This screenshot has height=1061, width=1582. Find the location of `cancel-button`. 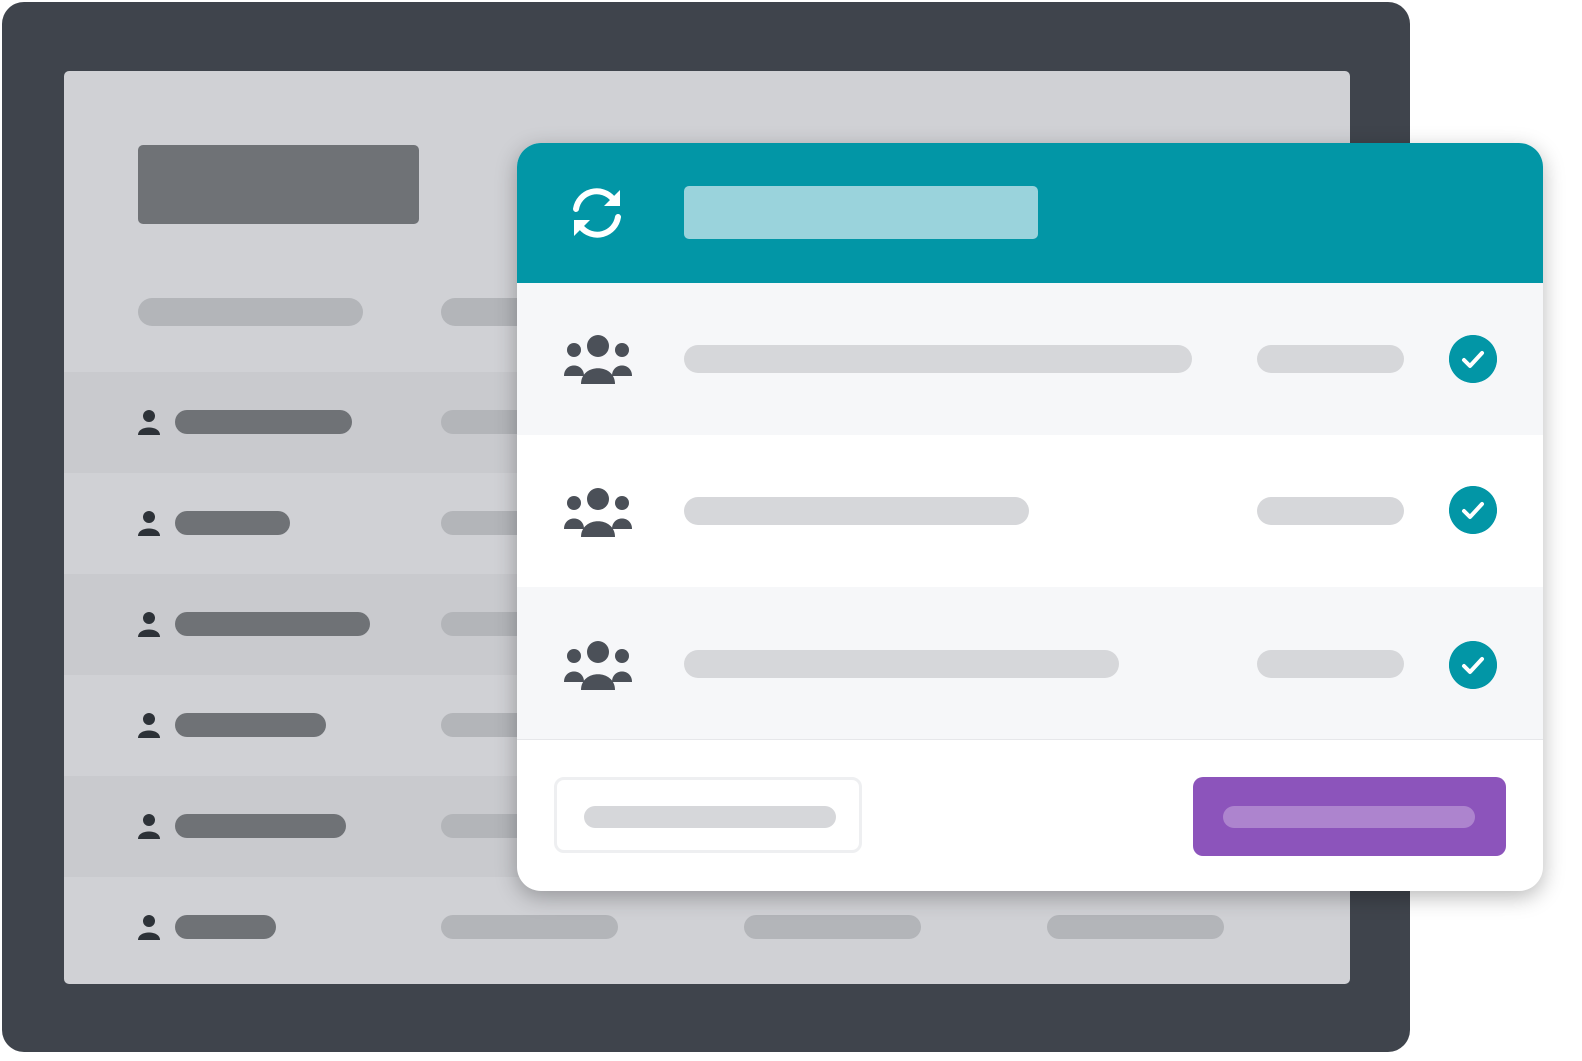

cancel-button is located at coordinates (708, 815).